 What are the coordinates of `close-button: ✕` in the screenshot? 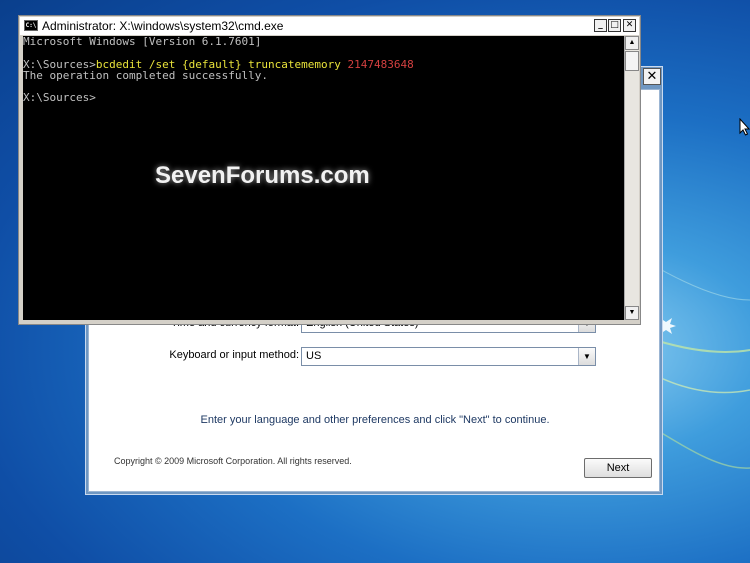 It's located at (629, 25).